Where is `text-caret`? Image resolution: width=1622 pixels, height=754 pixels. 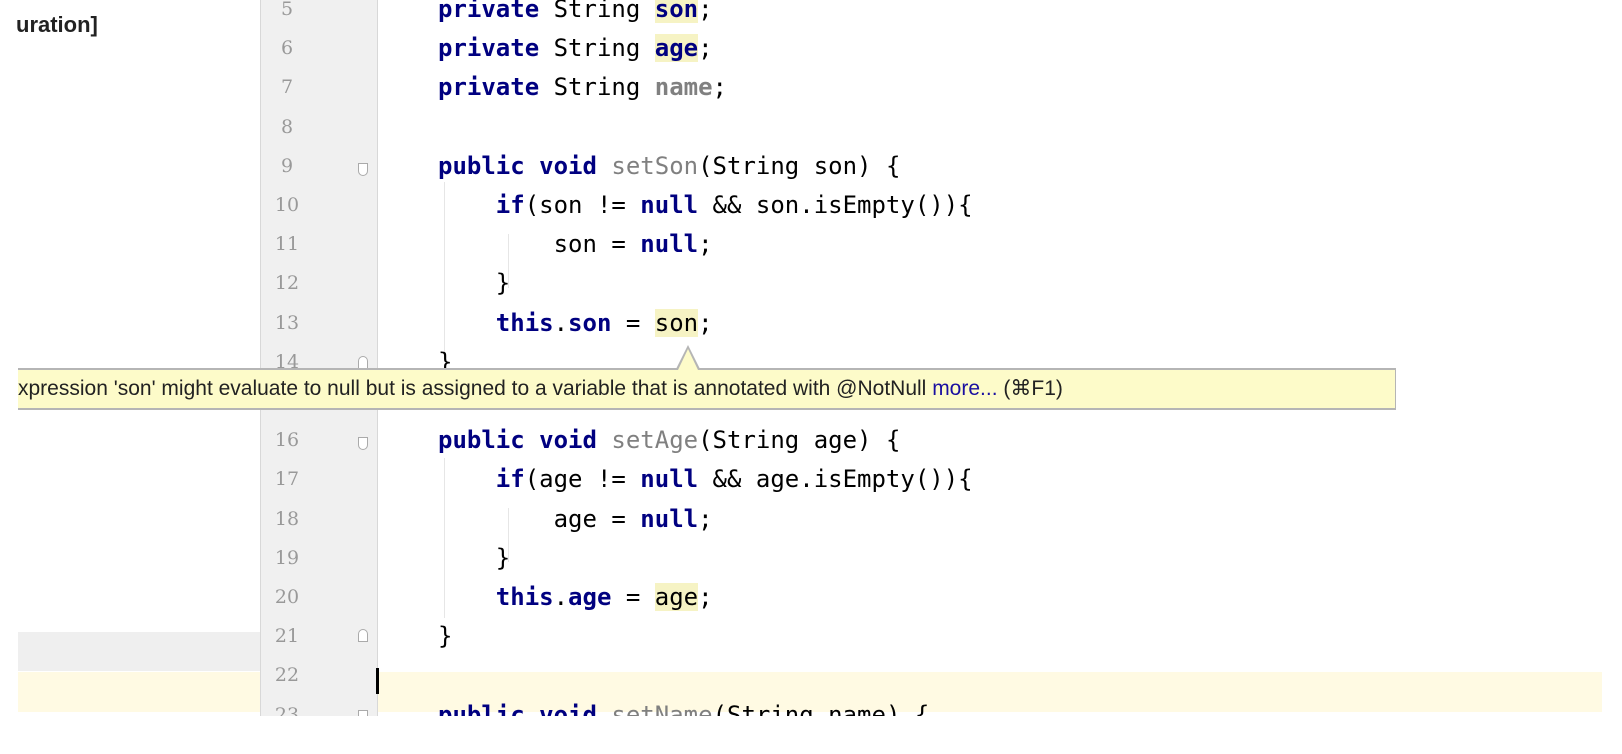
text-caret is located at coordinates (377, 681).